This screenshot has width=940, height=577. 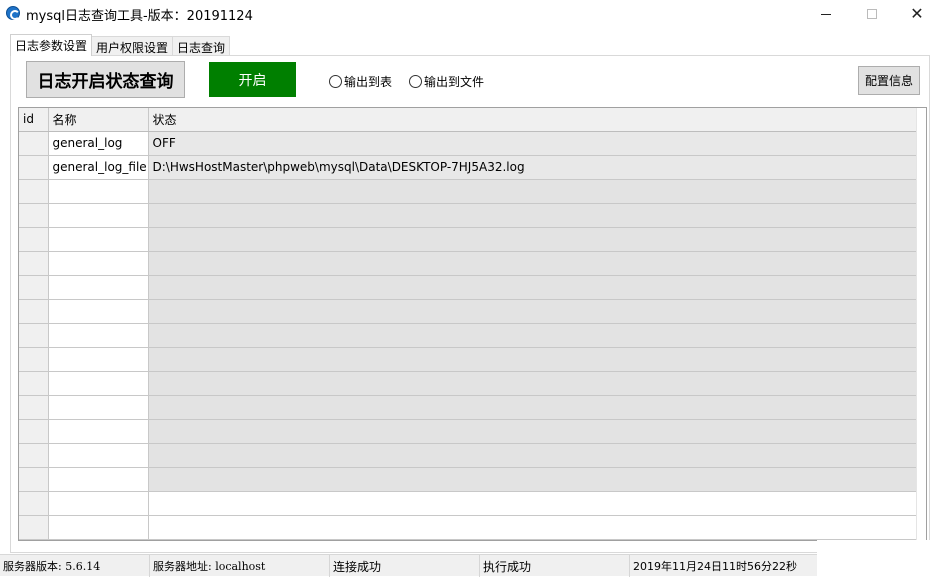 I want to click on connection-status: 连接成功, so click(x=405, y=566).